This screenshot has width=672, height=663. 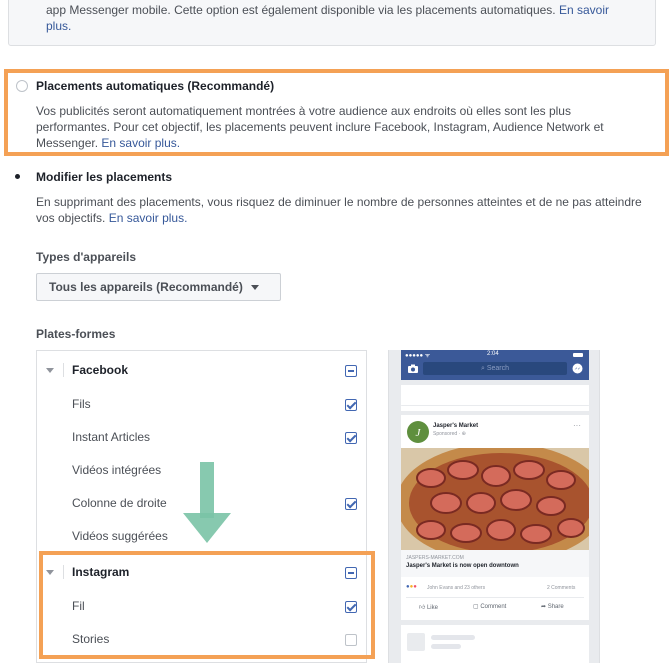 I want to click on preview-search-bar: ⌕ Search, so click(x=495, y=368).